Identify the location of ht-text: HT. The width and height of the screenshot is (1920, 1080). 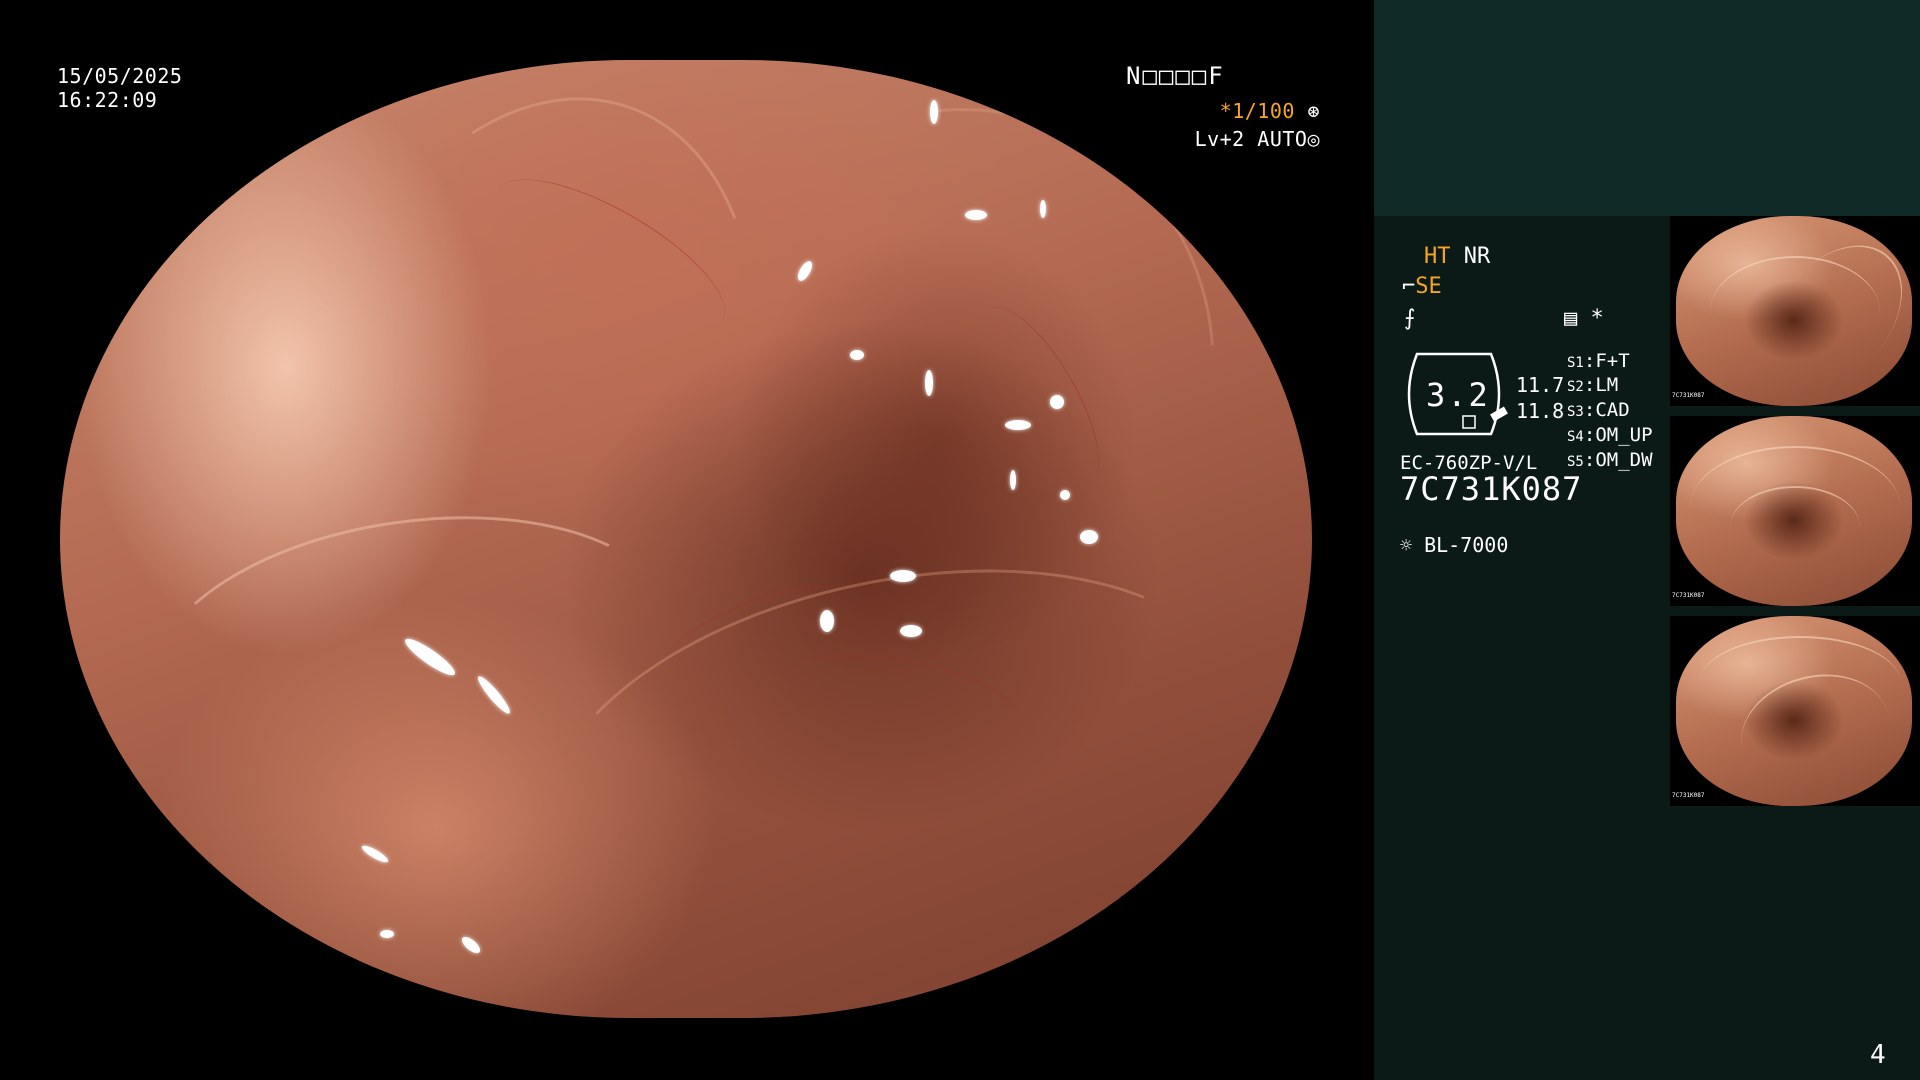
(1437, 256).